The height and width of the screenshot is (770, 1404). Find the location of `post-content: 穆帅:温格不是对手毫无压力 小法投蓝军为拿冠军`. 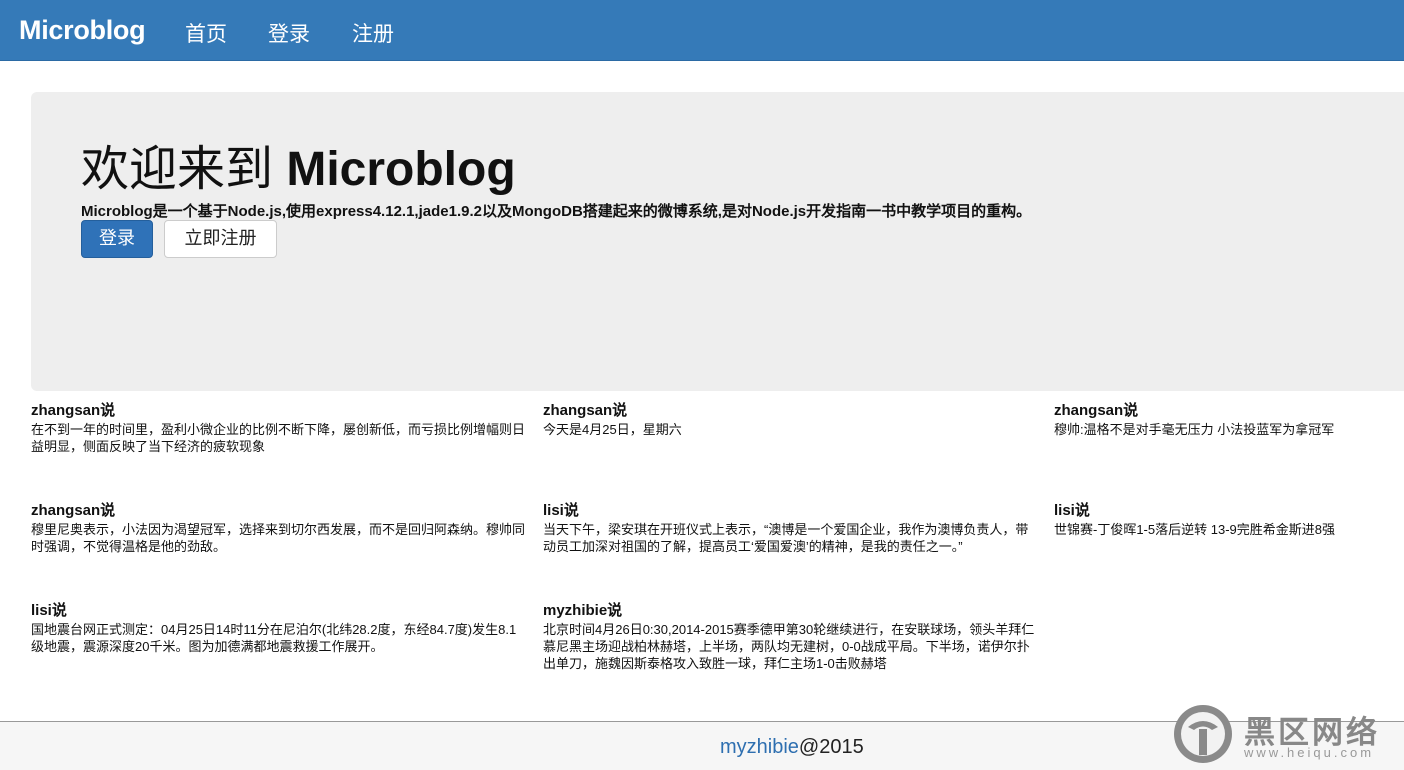

post-content: 穆帅:温格不是对手毫无压力 小法投蓝军为拿冠军 is located at coordinates (1194, 429).